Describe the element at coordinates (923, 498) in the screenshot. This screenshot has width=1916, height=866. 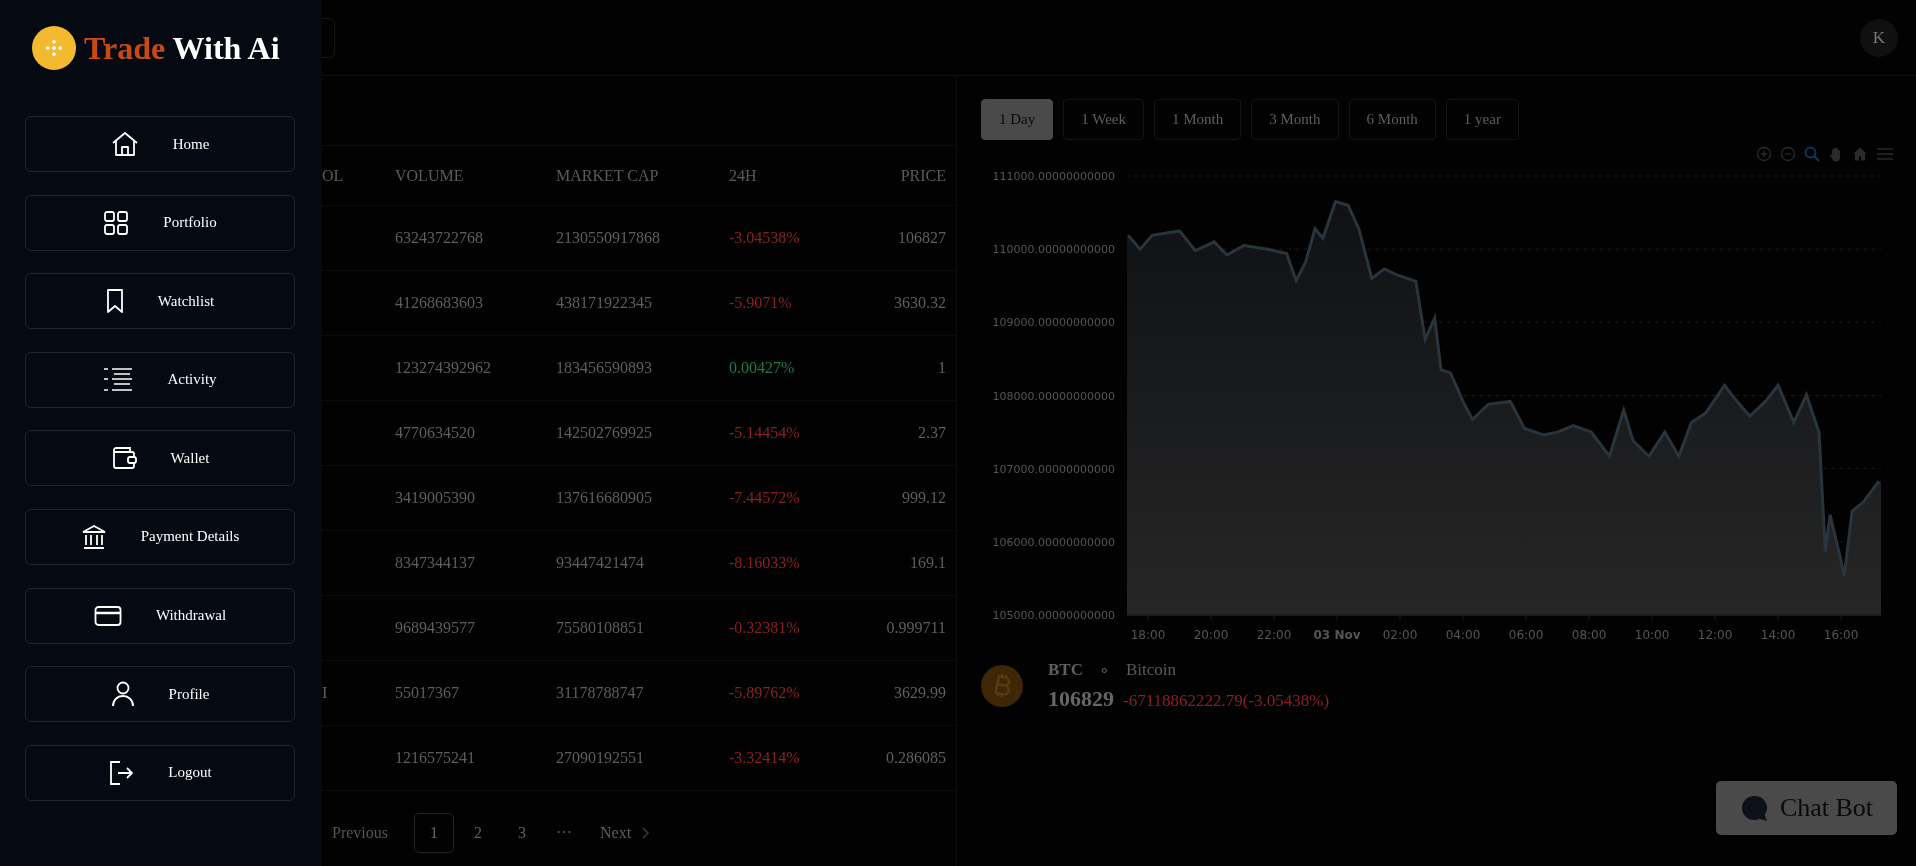
I see `table-cell-text: 999.12` at that location.